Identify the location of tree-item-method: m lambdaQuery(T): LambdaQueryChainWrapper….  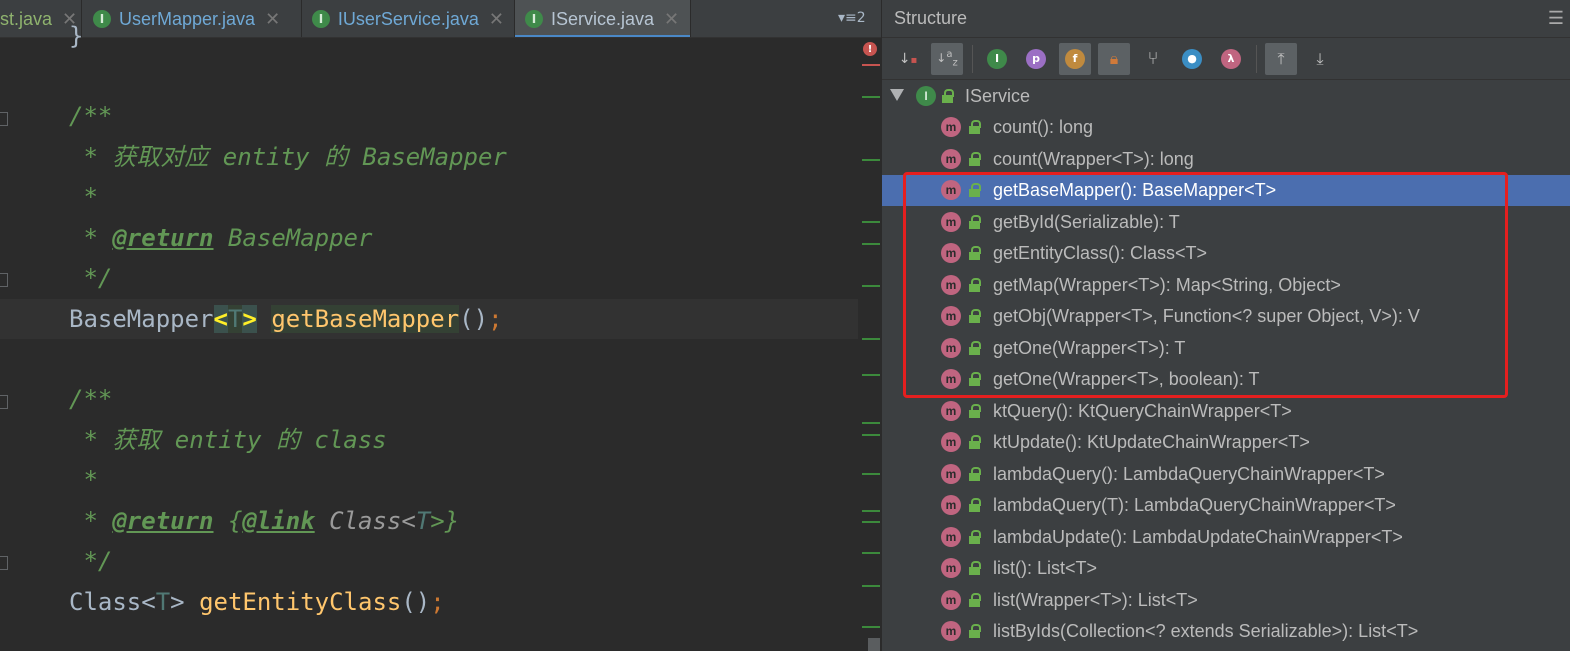
(1226, 505).